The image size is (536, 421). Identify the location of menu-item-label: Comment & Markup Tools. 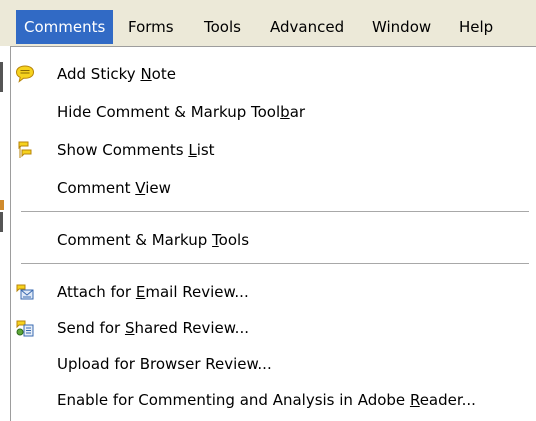
(153, 240).